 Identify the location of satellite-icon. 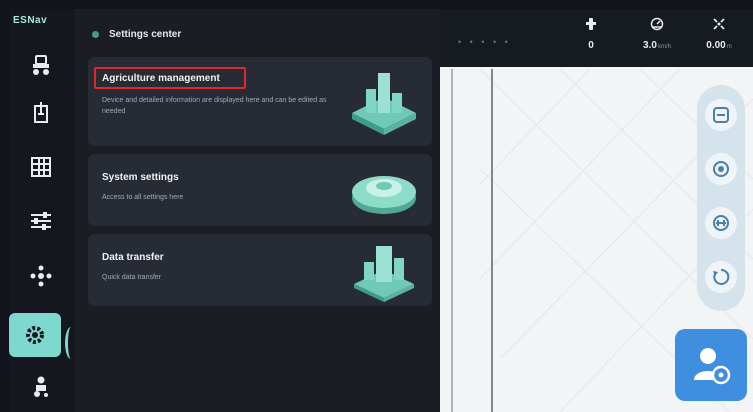
(591, 24).